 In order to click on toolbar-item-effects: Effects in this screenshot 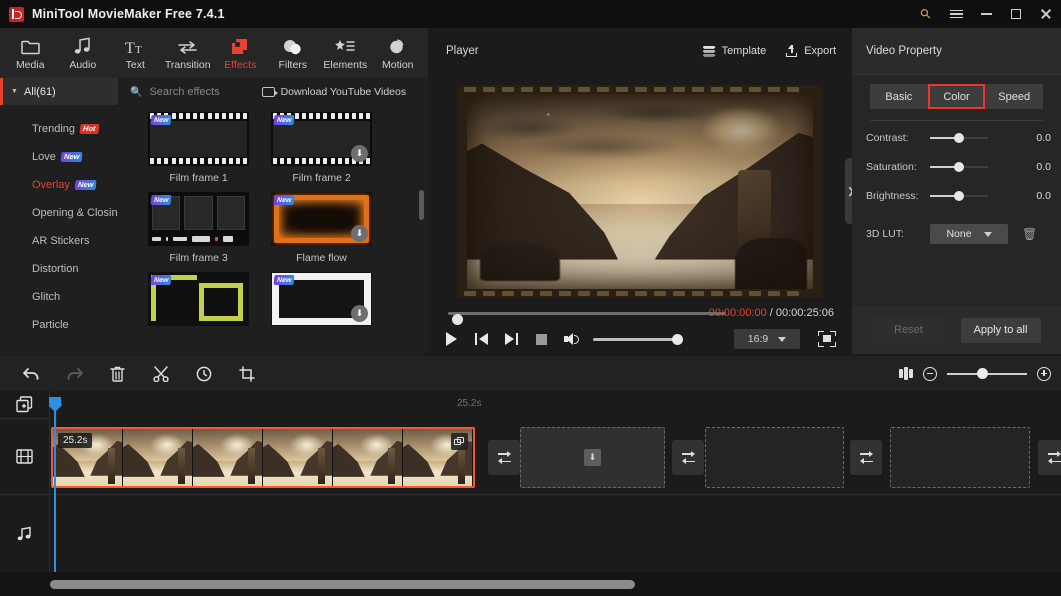, I will do `click(240, 53)`.